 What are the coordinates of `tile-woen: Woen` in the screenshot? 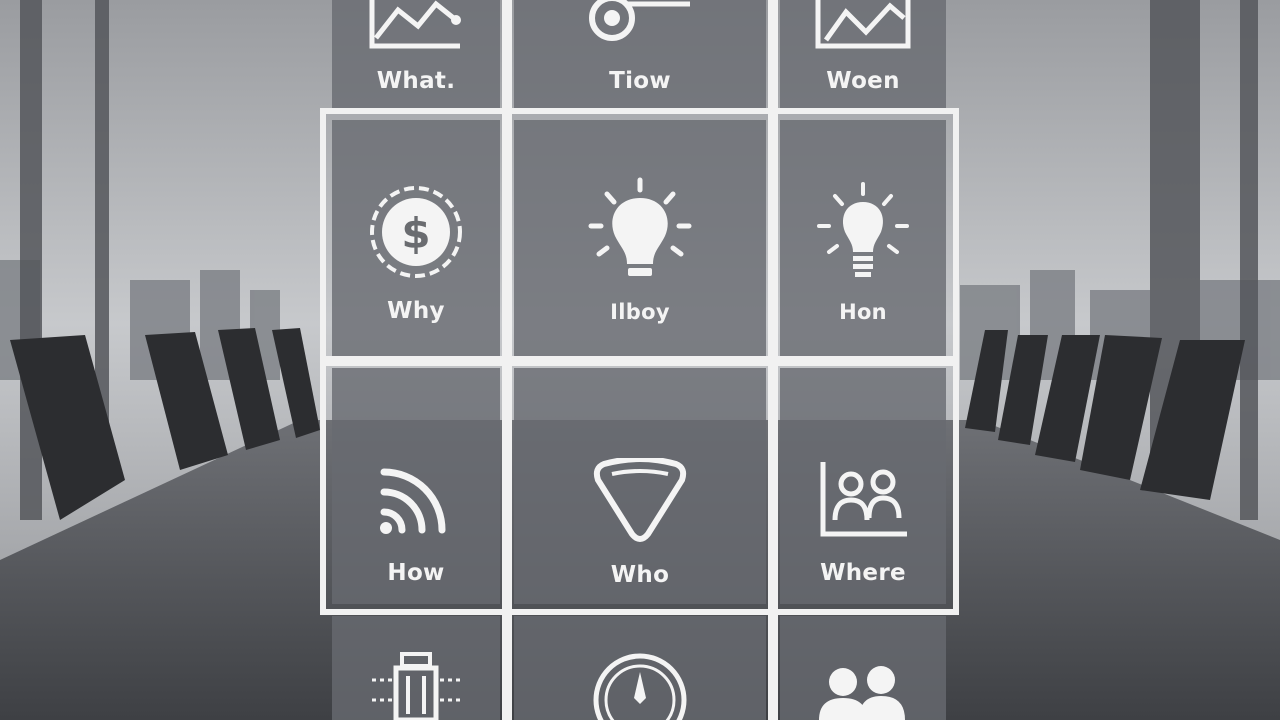 It's located at (863, 54).